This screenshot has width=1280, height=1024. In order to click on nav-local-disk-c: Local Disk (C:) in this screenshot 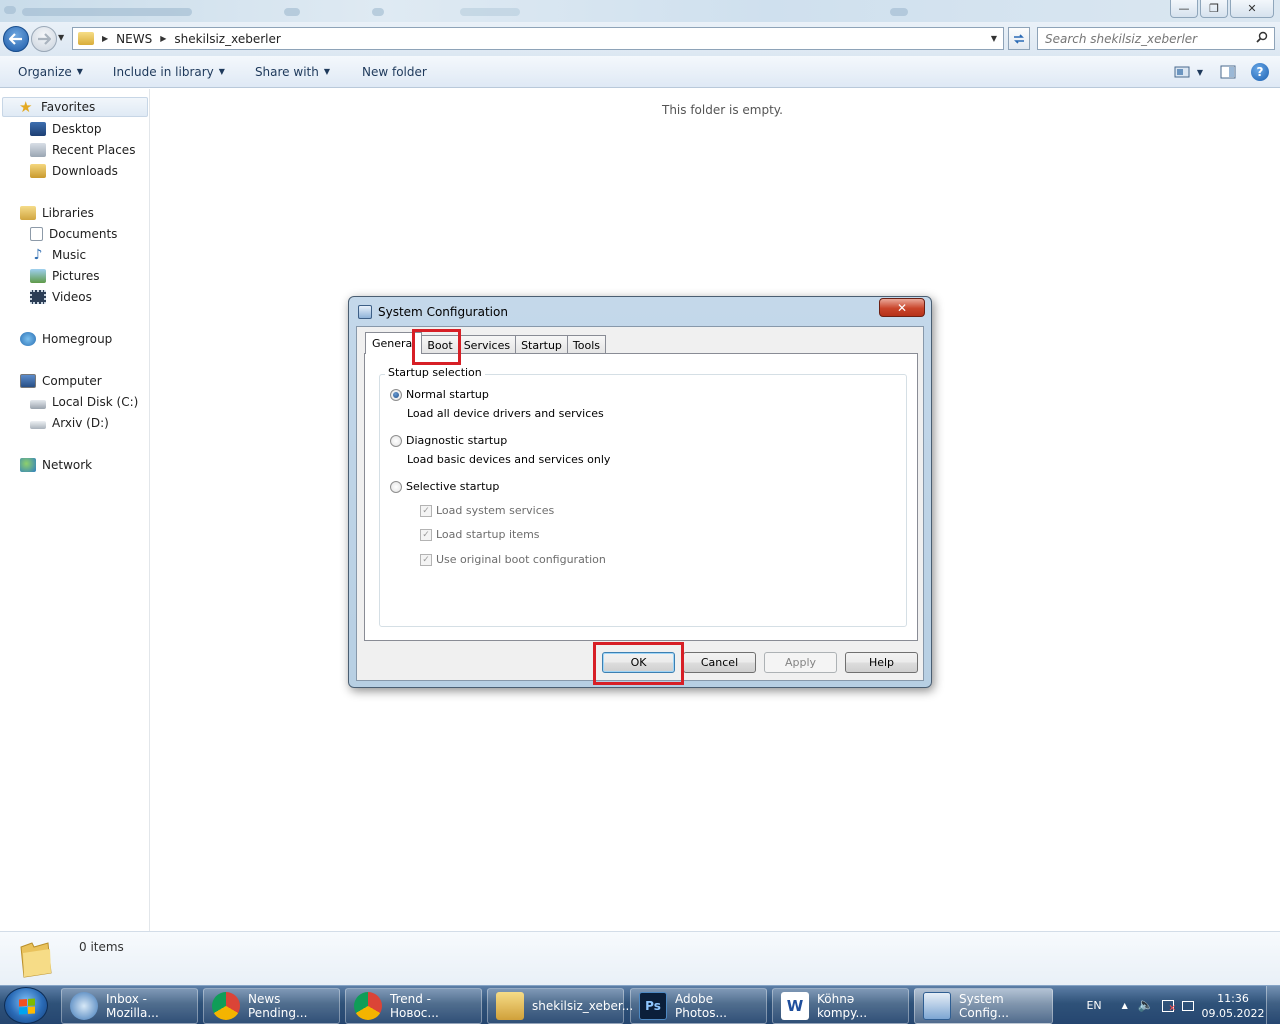, I will do `click(84, 402)`.